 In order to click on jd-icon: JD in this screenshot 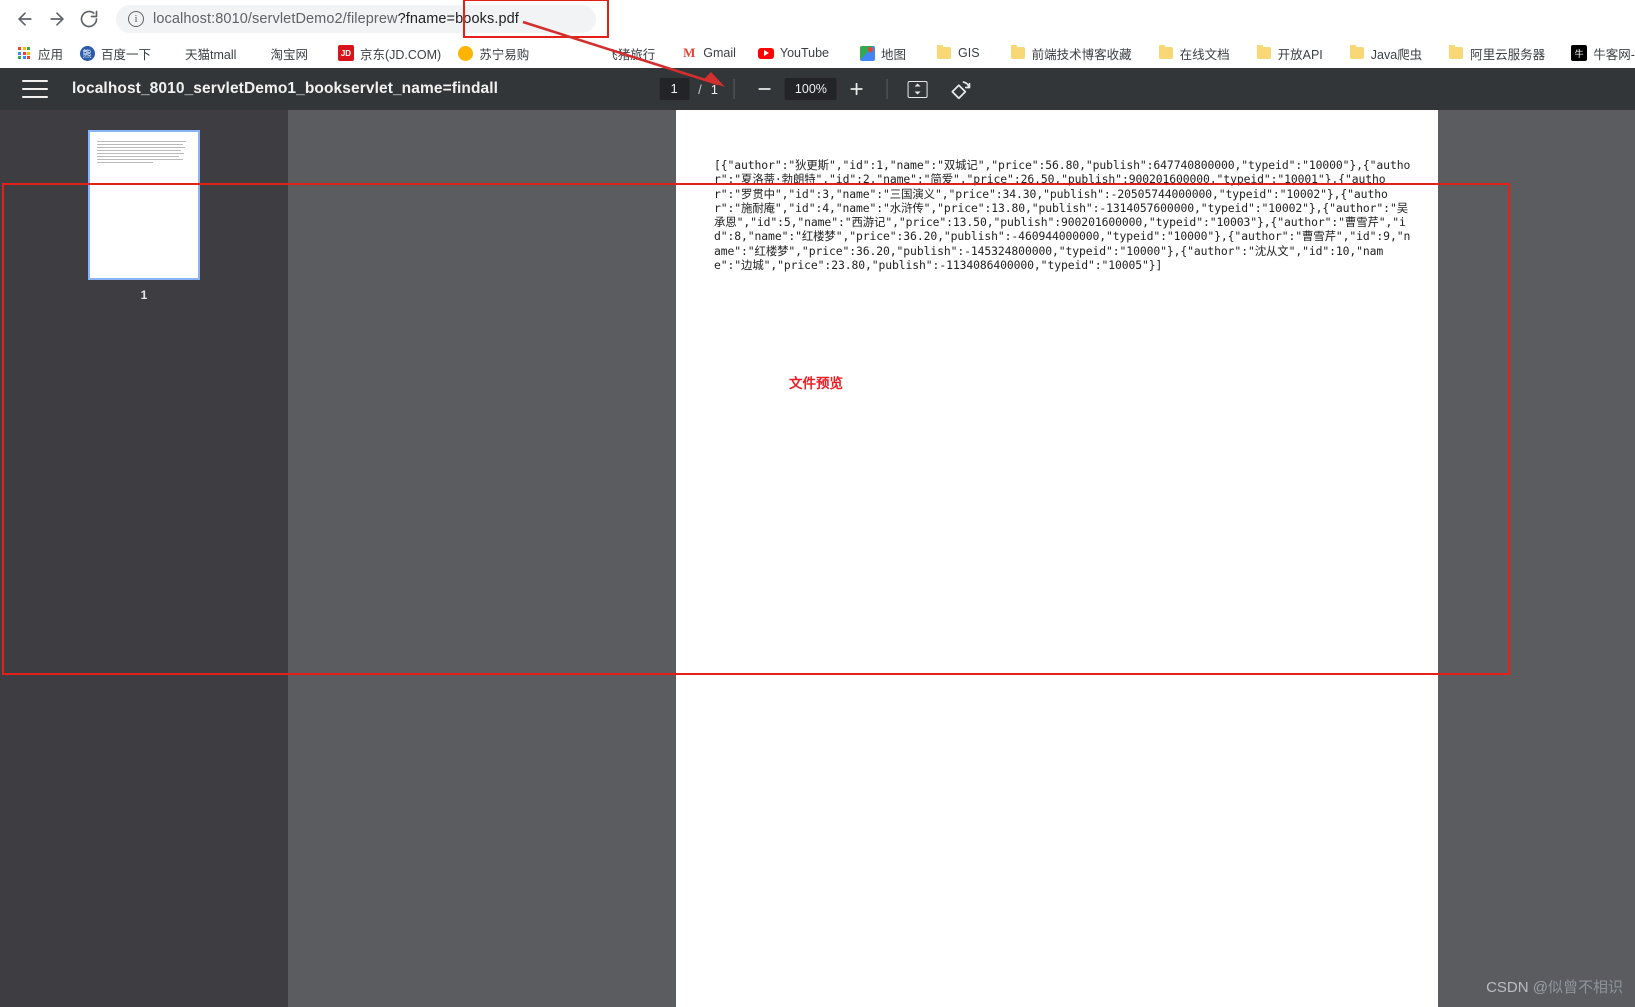, I will do `click(345, 53)`.